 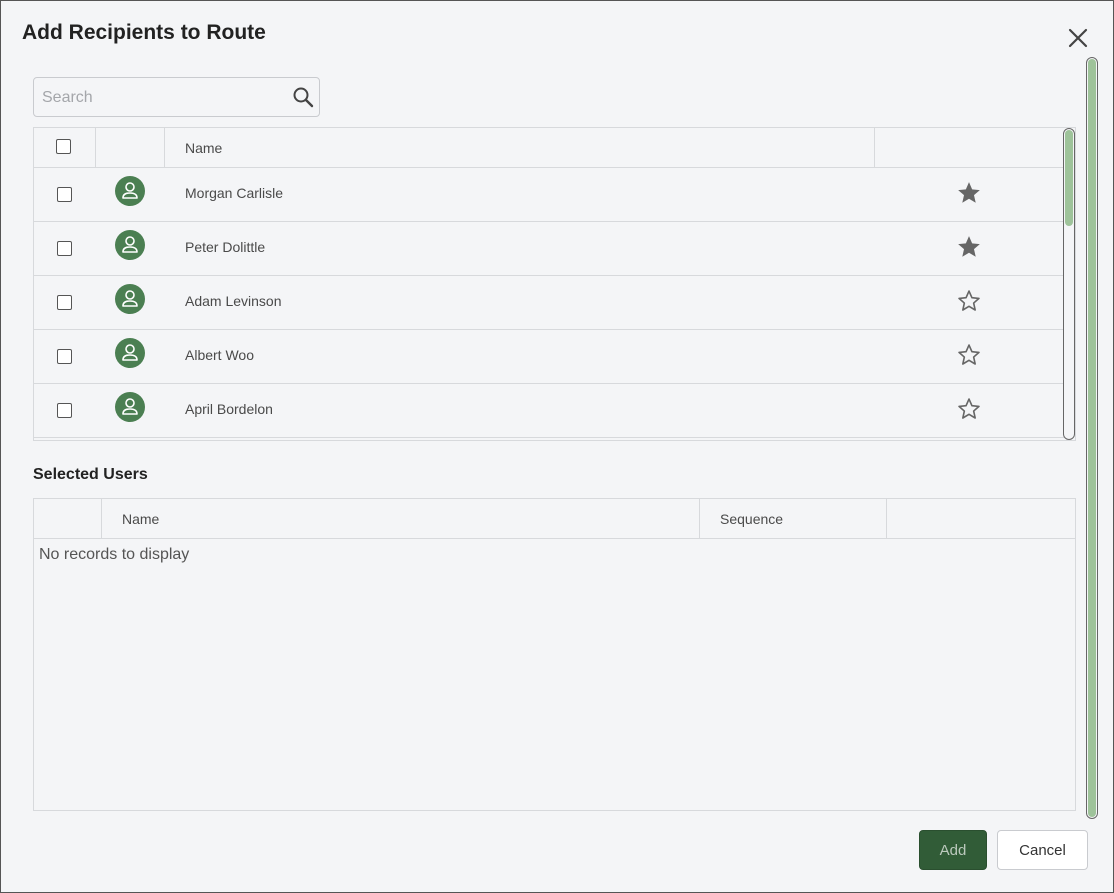 I want to click on add-button: Add, so click(x=953, y=850).